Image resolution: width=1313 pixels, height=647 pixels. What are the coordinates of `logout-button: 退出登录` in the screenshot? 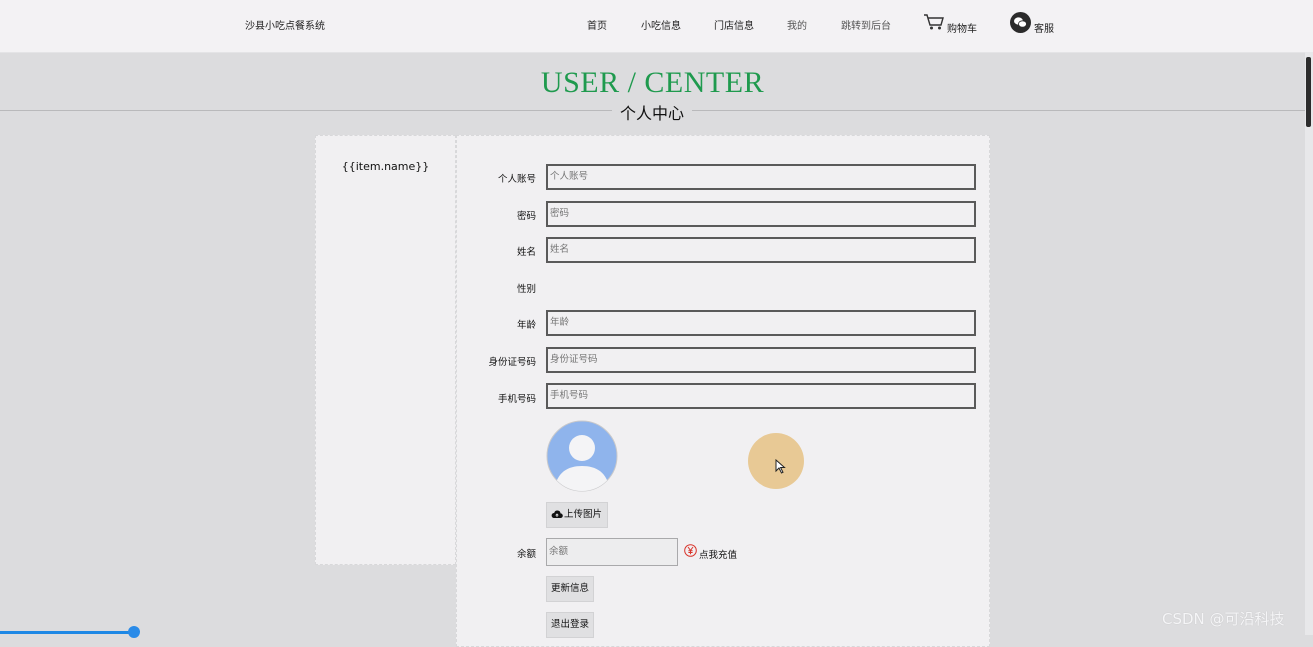 It's located at (570, 625).